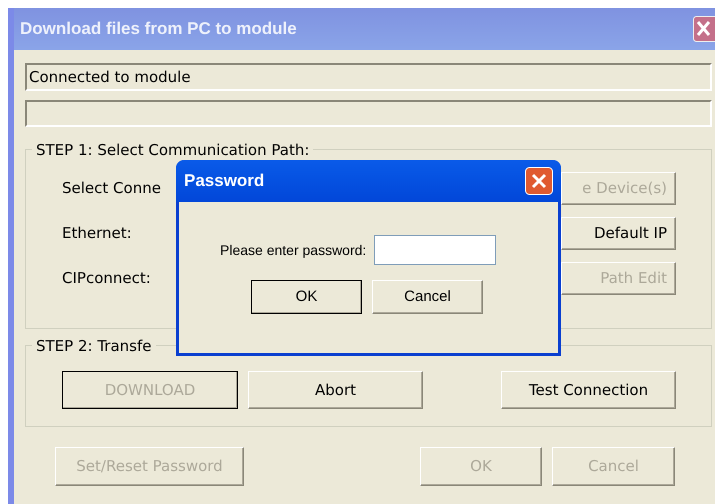 This screenshot has width=715, height=504. What do you see at coordinates (97, 233) in the screenshot?
I see `row-label: Ethernet:` at bounding box center [97, 233].